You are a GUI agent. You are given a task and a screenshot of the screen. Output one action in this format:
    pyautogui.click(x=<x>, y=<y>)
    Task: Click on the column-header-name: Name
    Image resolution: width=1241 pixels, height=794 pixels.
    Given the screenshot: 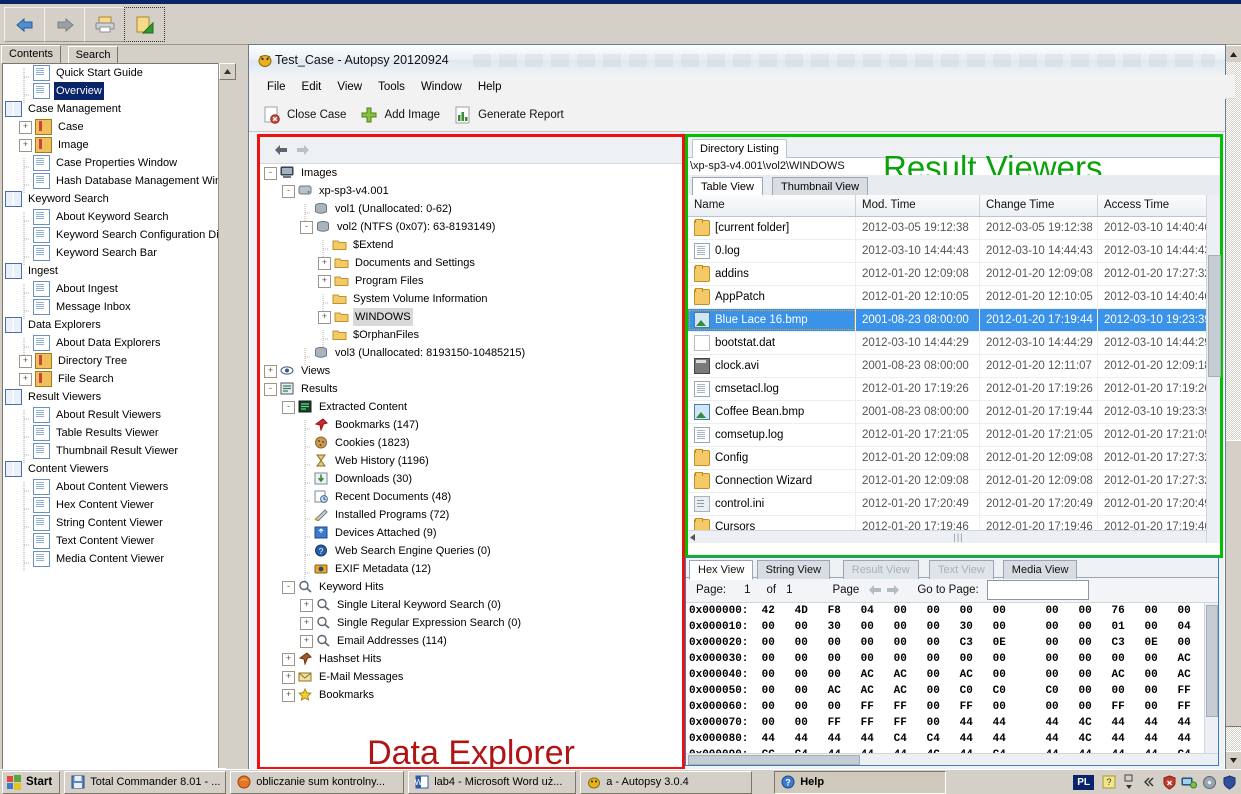 What is the action you would take?
    pyautogui.click(x=772, y=205)
    